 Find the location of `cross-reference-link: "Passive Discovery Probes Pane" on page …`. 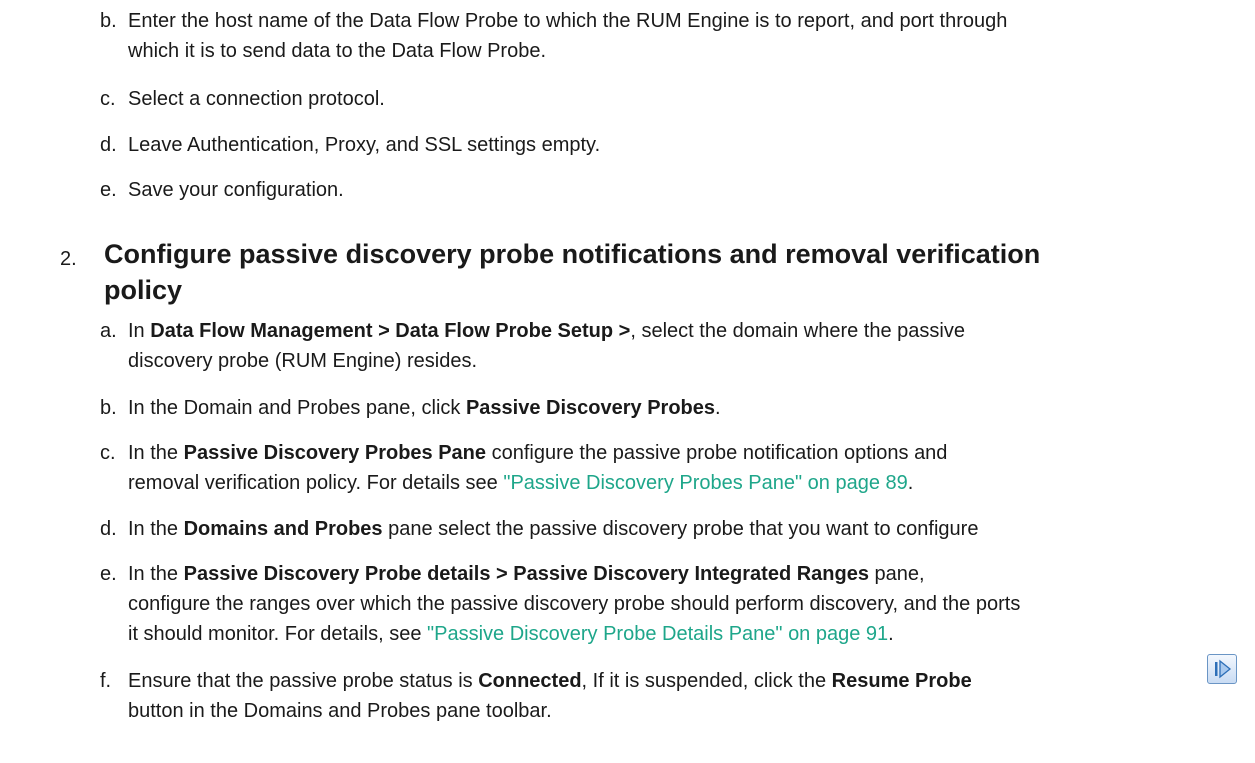

cross-reference-link: "Passive Discovery Probes Pane" on page … is located at coordinates (705, 483).